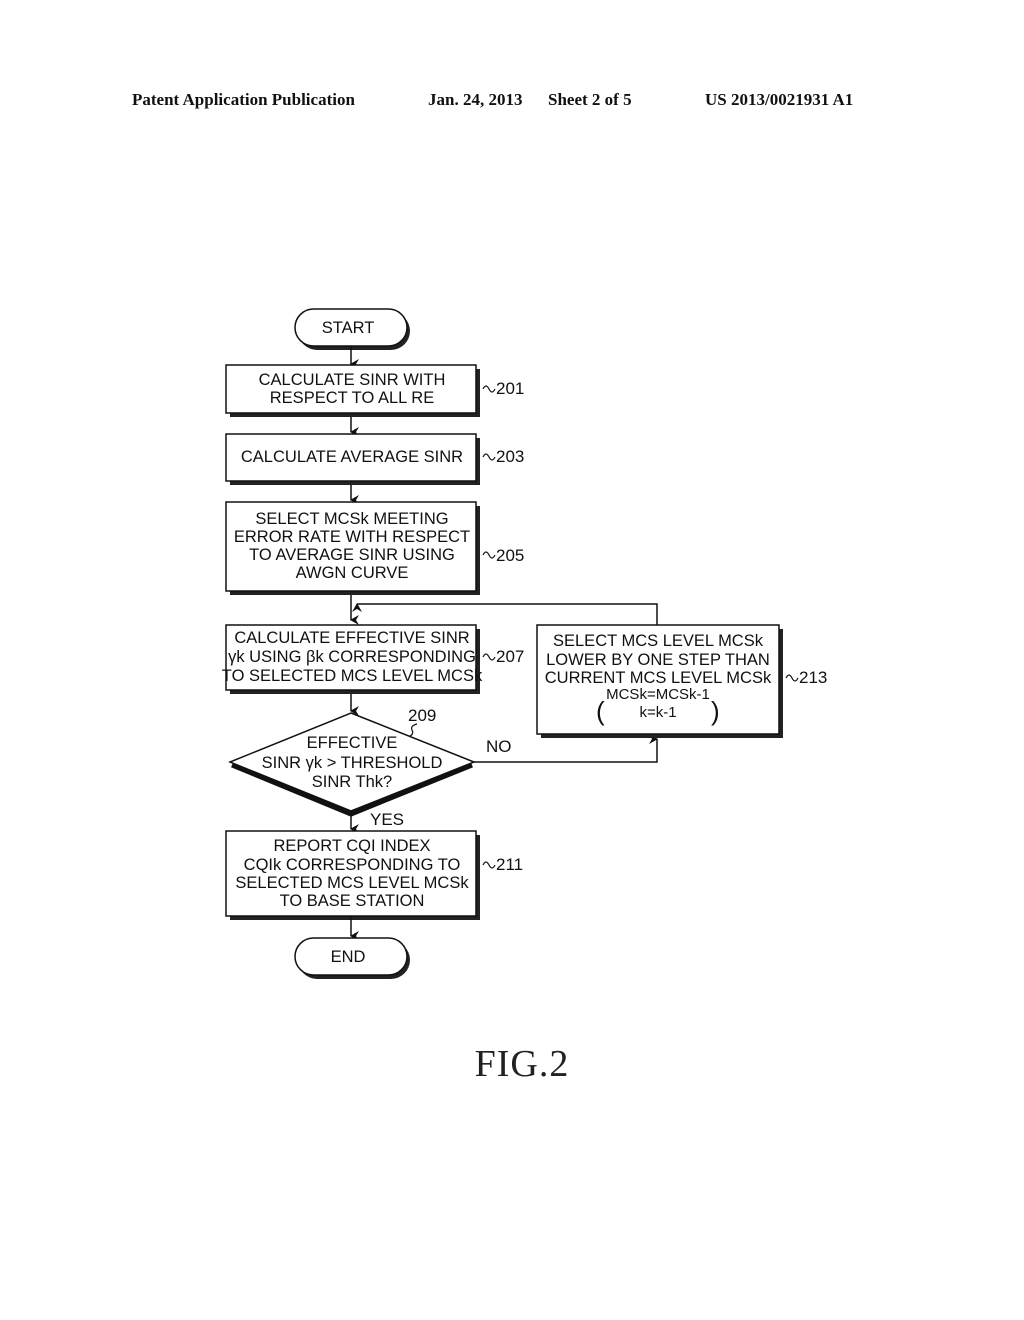  What do you see at coordinates (387, 819) in the screenshot?
I see `yes-label: YES` at bounding box center [387, 819].